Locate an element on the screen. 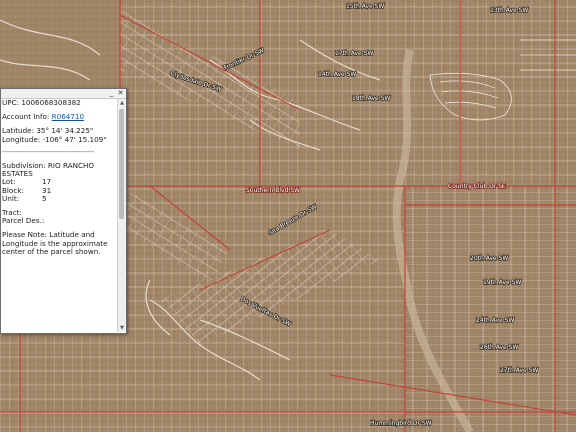 The height and width of the screenshot is (432, 576). street-label-24th: 24th Ave SW is located at coordinates (495, 320).